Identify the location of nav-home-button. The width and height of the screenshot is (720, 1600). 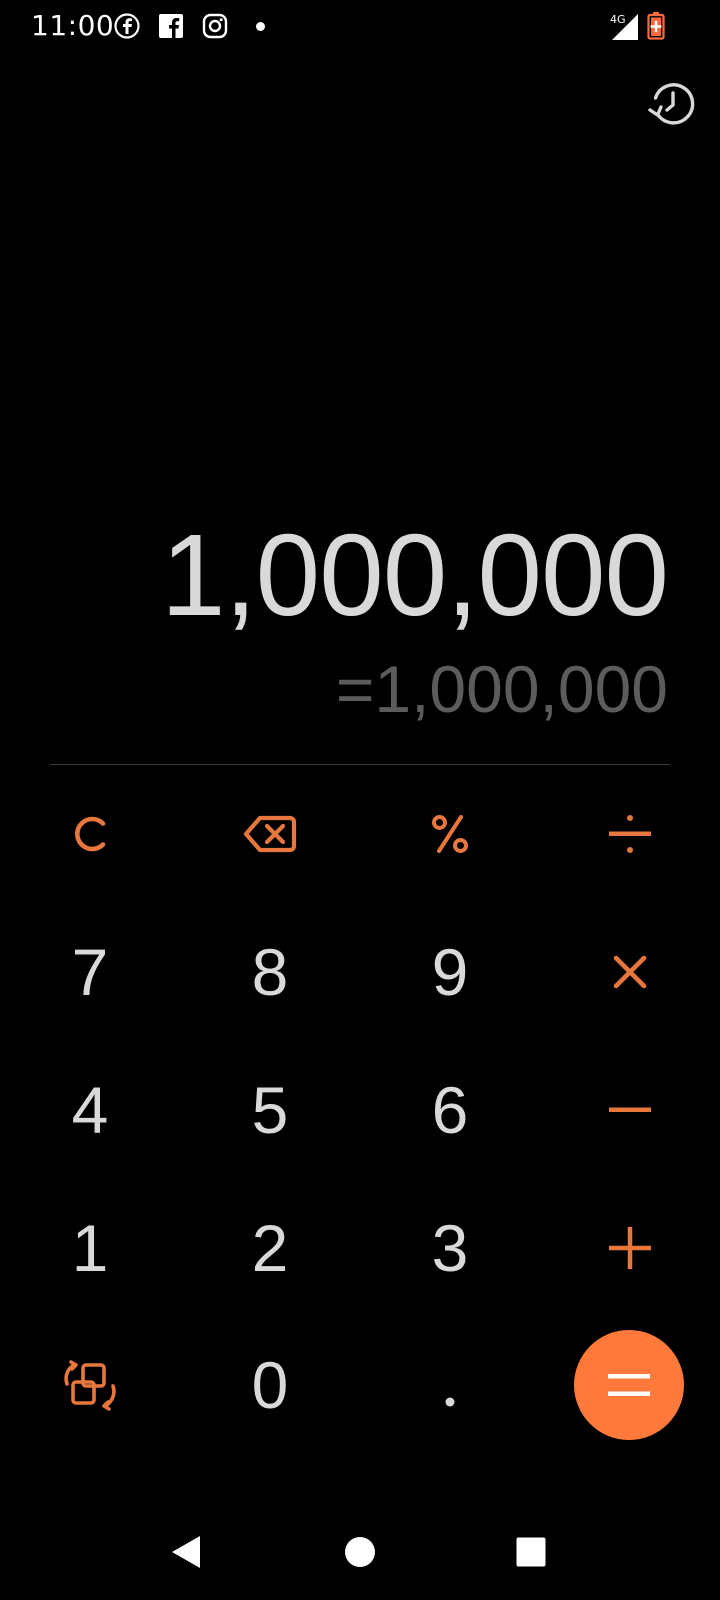
(360, 1552).